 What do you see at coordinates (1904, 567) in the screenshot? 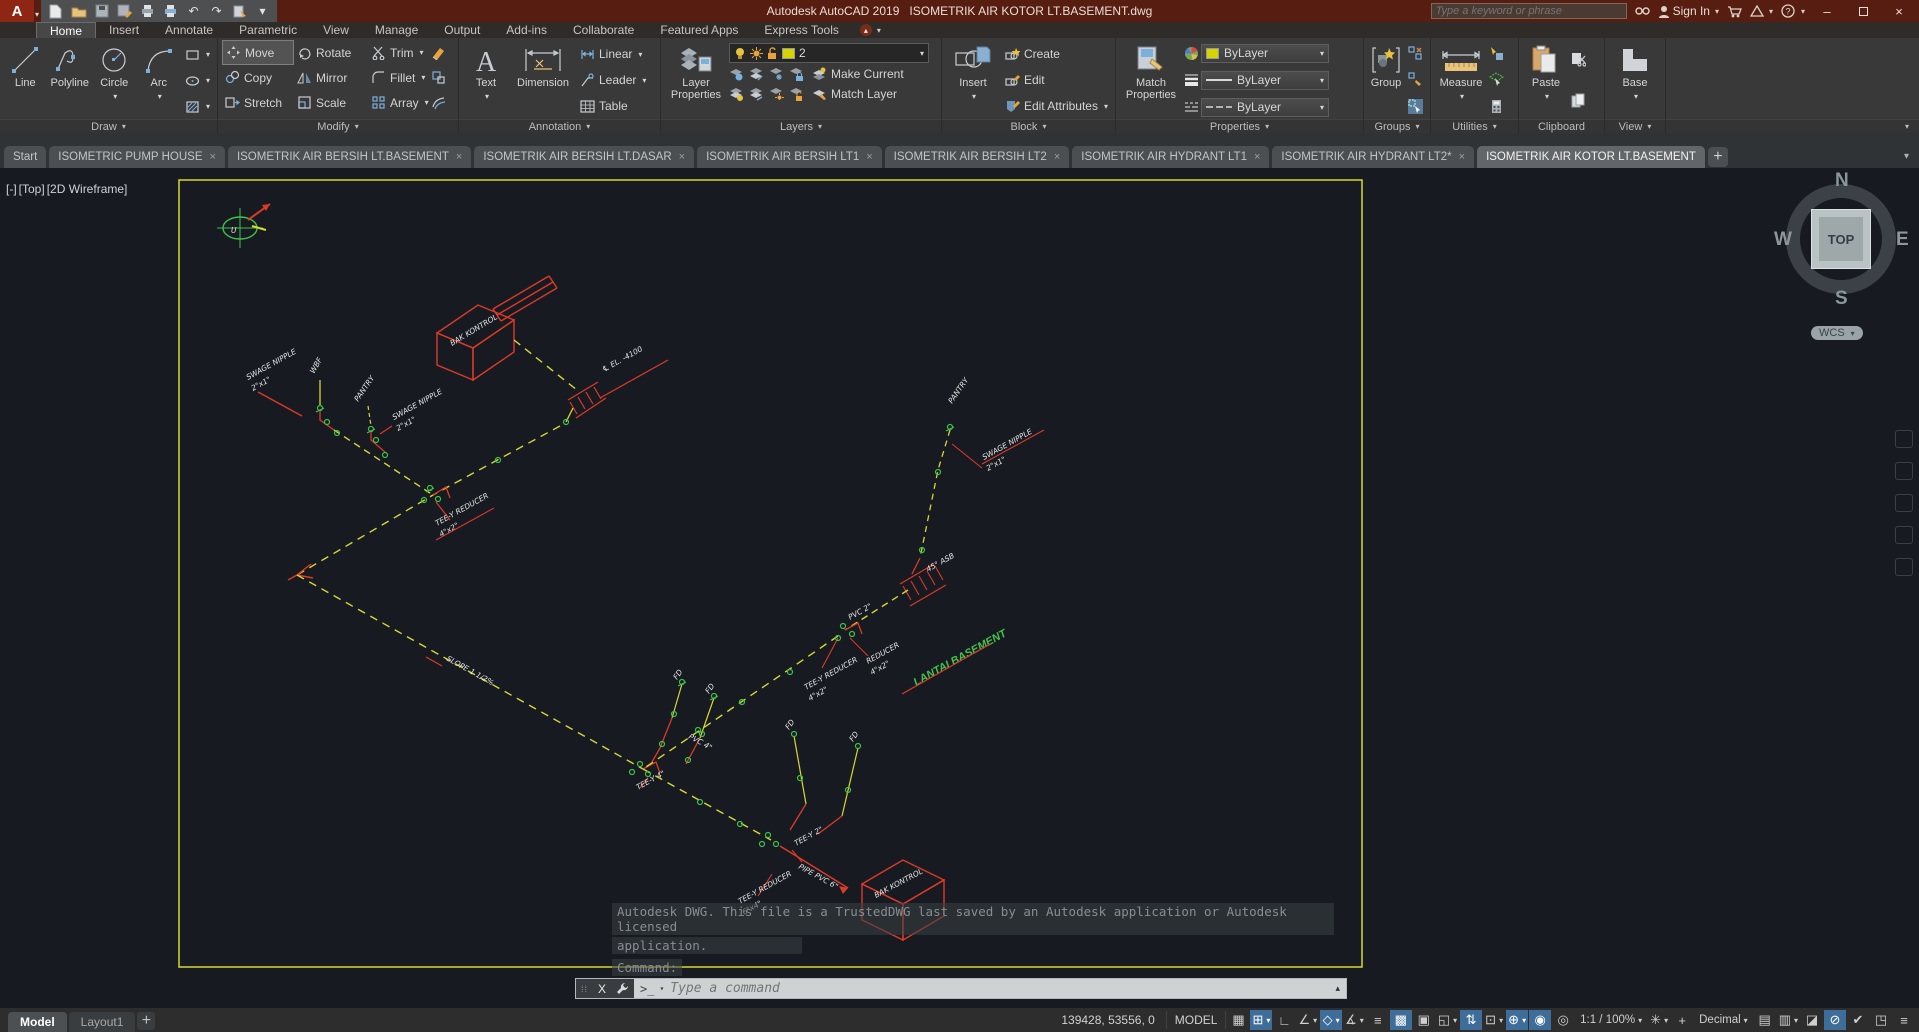
I see `showmotion-icon` at bounding box center [1904, 567].